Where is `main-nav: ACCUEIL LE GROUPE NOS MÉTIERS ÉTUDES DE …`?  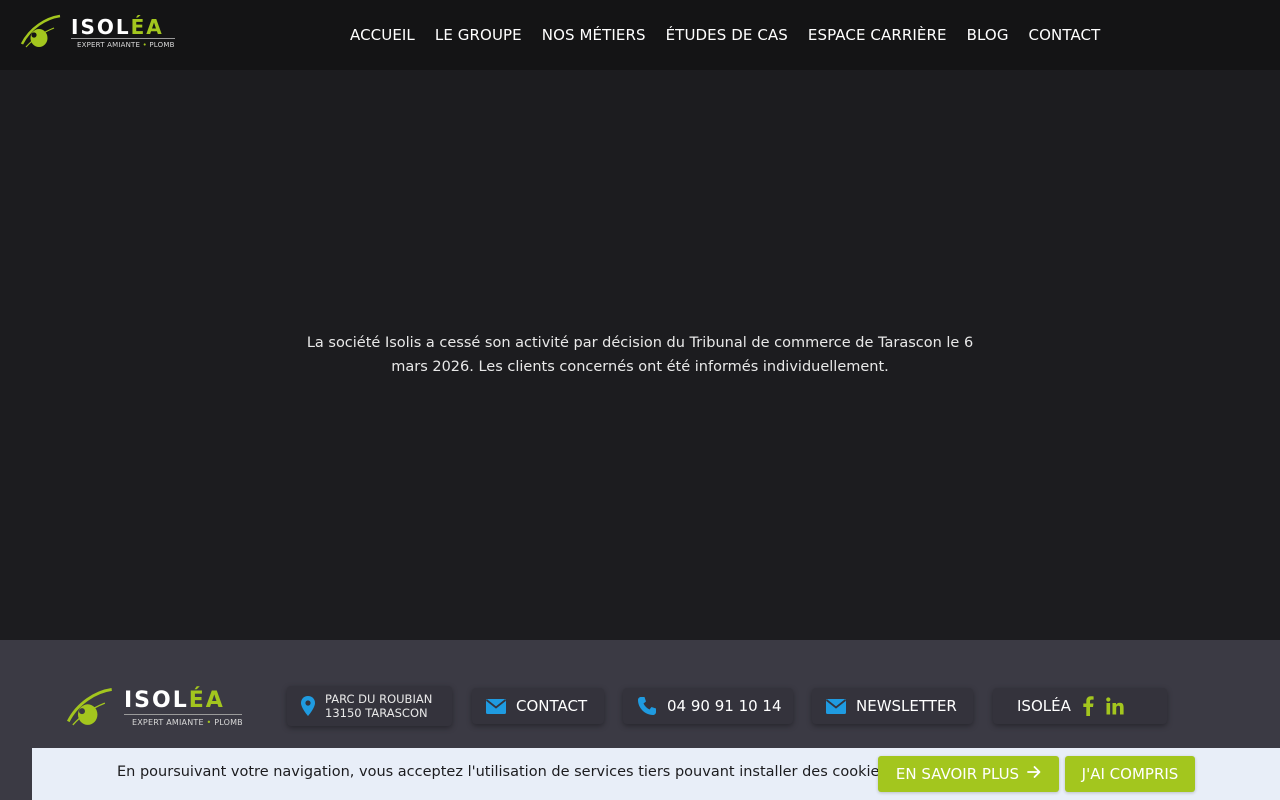 main-nav: ACCUEIL LE GROUPE NOS MÉTIERS ÉTUDES DE … is located at coordinates (725, 35).